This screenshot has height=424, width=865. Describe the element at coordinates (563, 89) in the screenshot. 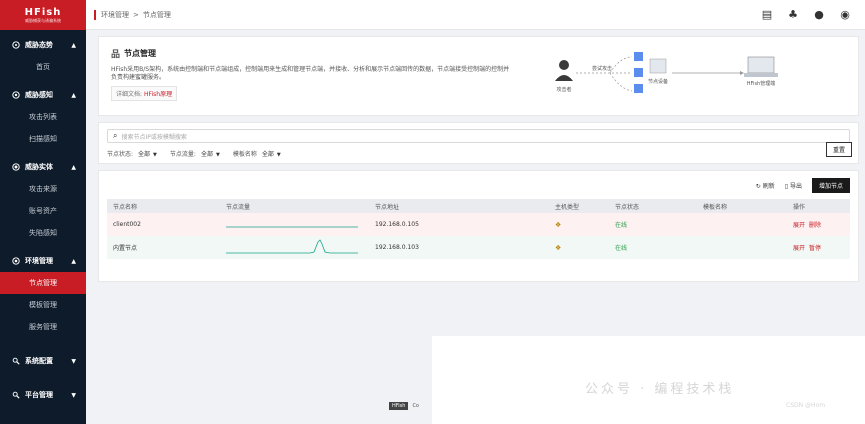

I see `attacker-label: 攻击者` at that location.